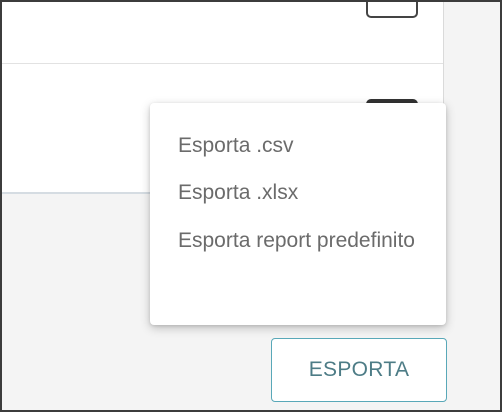 This screenshot has width=502, height=412. Describe the element at coordinates (392, 10) in the screenshot. I see `row-toggle-control` at that location.